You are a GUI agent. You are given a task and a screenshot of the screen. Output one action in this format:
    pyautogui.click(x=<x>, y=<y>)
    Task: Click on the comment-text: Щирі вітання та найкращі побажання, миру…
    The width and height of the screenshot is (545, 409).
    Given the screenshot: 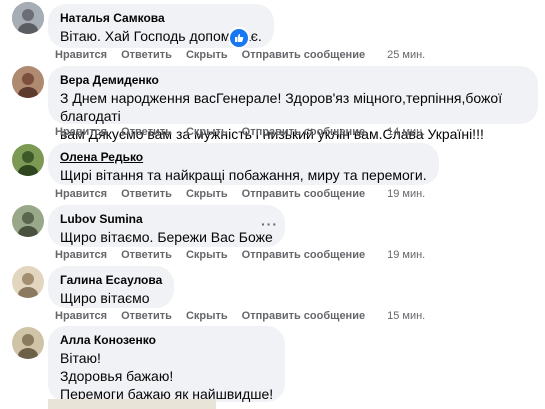 What is the action you would take?
    pyautogui.click(x=243, y=175)
    